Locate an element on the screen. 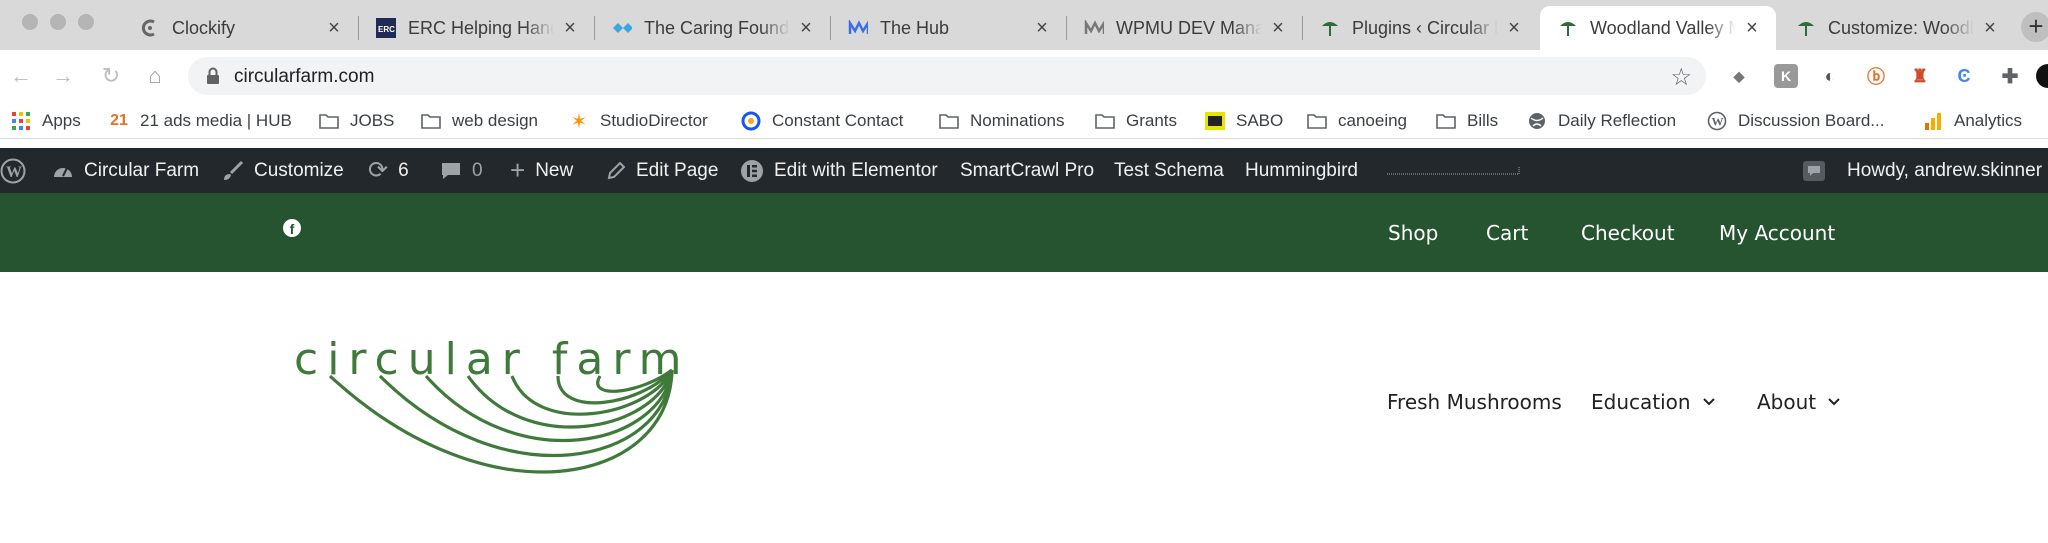 The image size is (2048, 543). bookmark-daily-reflection: Daily Reflection is located at coordinates (1601, 121).